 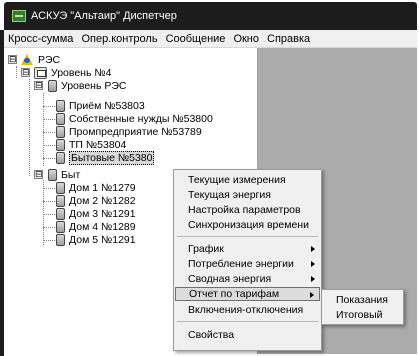 What do you see at coordinates (247, 335) in the screenshot?
I see `menu-item-properties: Свойства` at bounding box center [247, 335].